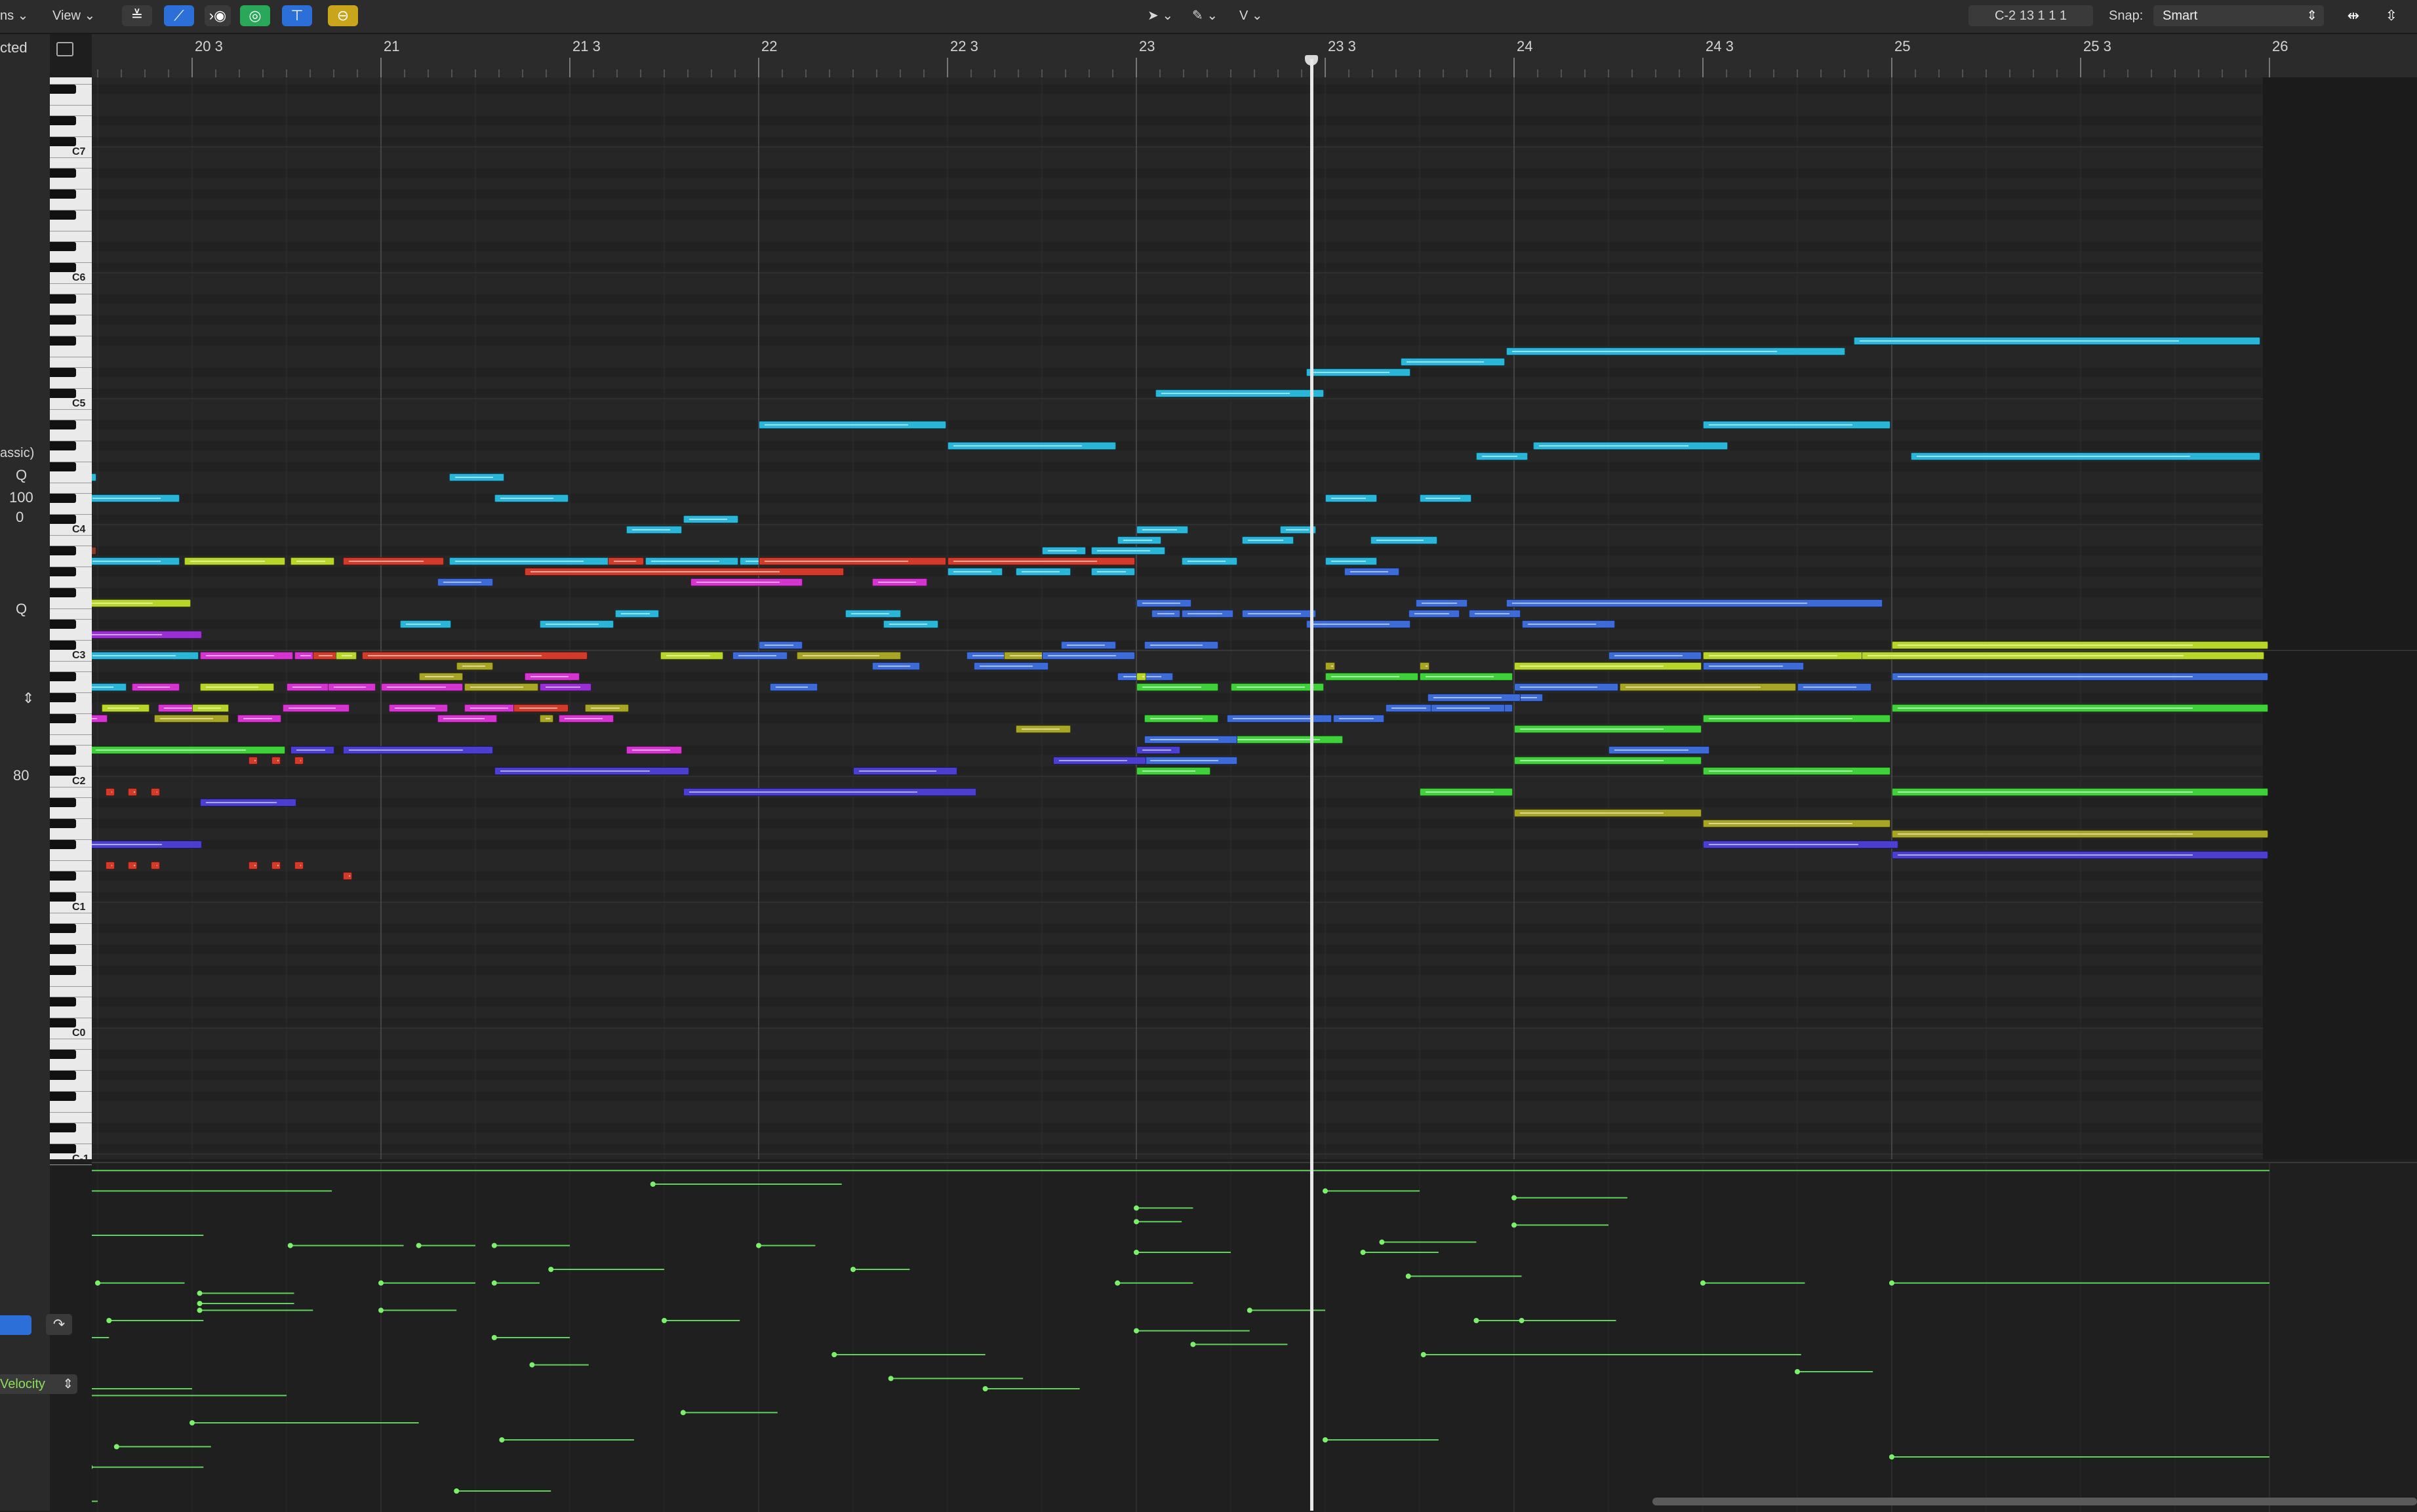 This screenshot has width=2417, height=1512. Describe the element at coordinates (179, 15) in the screenshot. I see `automation-icon: ⟋` at that location.